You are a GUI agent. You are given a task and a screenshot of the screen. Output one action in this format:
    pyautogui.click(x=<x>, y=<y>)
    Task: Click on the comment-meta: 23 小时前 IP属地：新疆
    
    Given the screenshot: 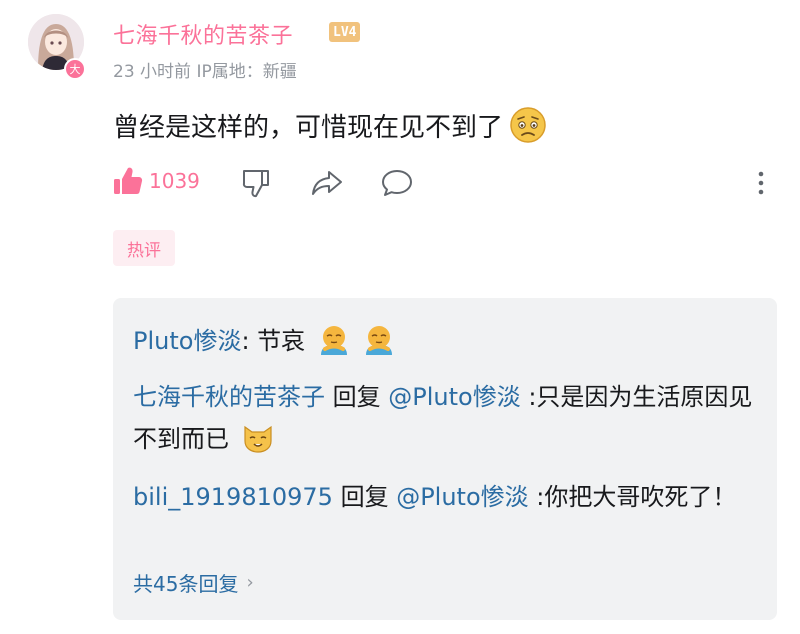 What is the action you would take?
    pyautogui.click(x=205, y=69)
    